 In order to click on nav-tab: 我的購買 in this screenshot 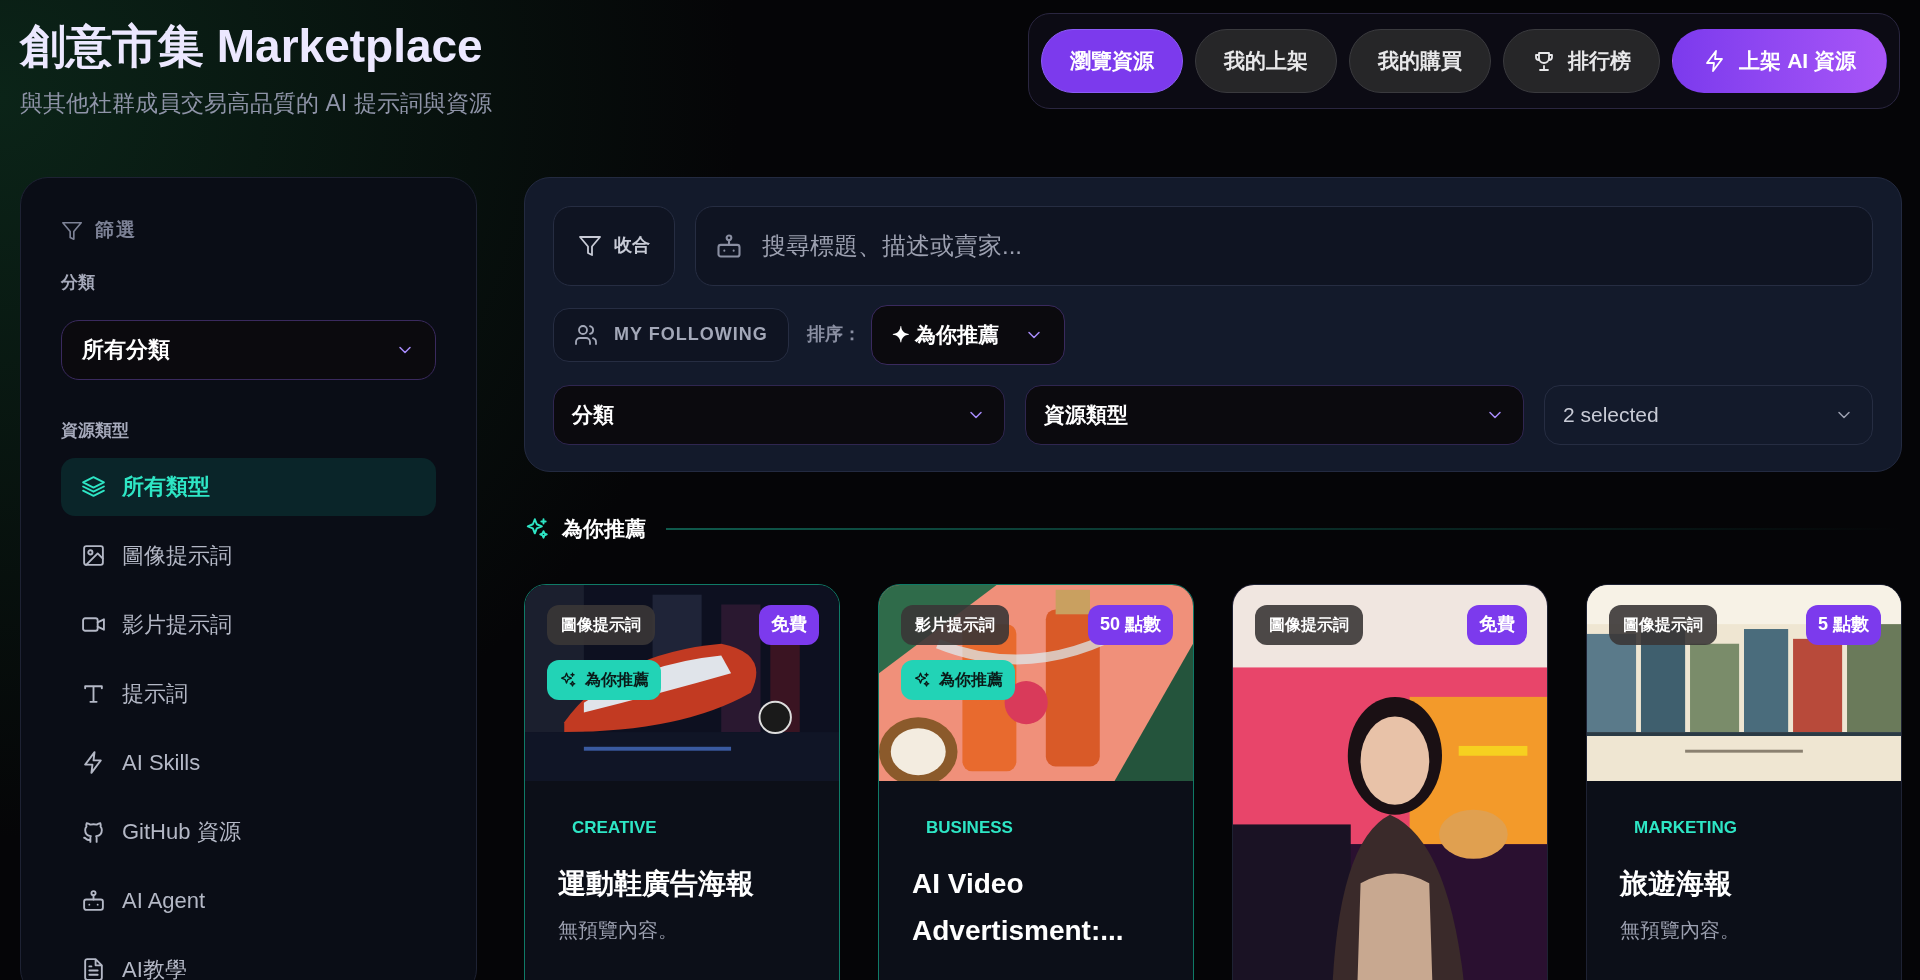, I will do `click(1420, 61)`.